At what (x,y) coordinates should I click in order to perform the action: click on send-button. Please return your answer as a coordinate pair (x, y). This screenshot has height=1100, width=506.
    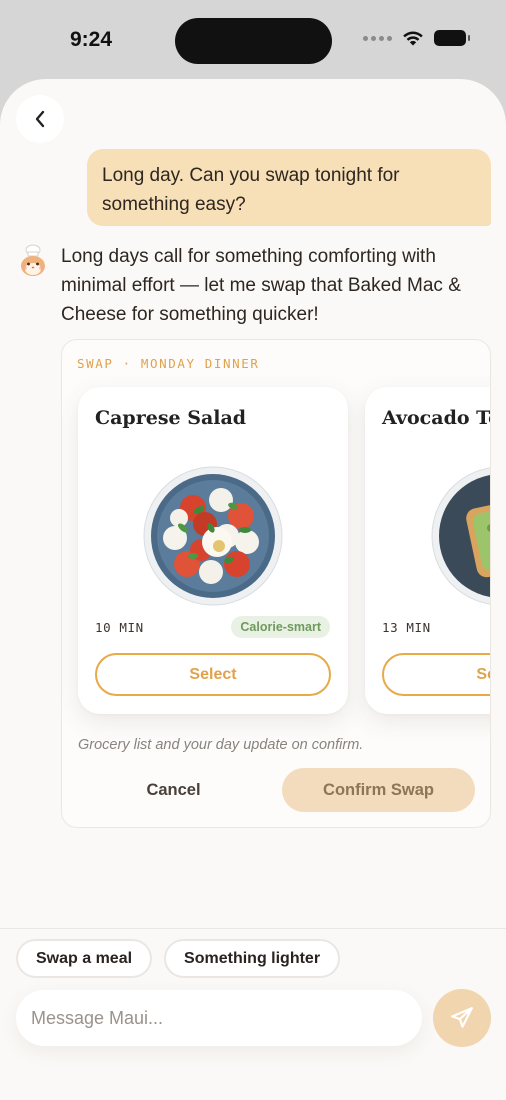
    Looking at the image, I should click on (462, 1018).